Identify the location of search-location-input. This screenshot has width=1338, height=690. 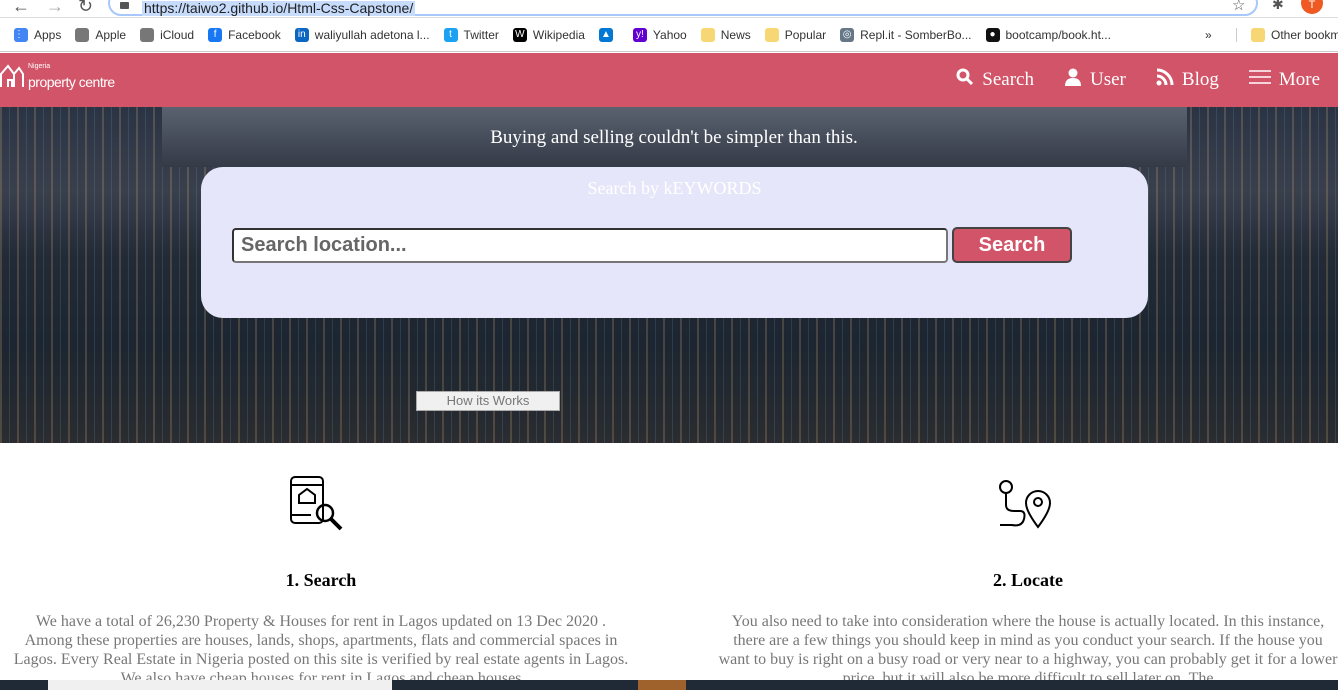
(590, 245).